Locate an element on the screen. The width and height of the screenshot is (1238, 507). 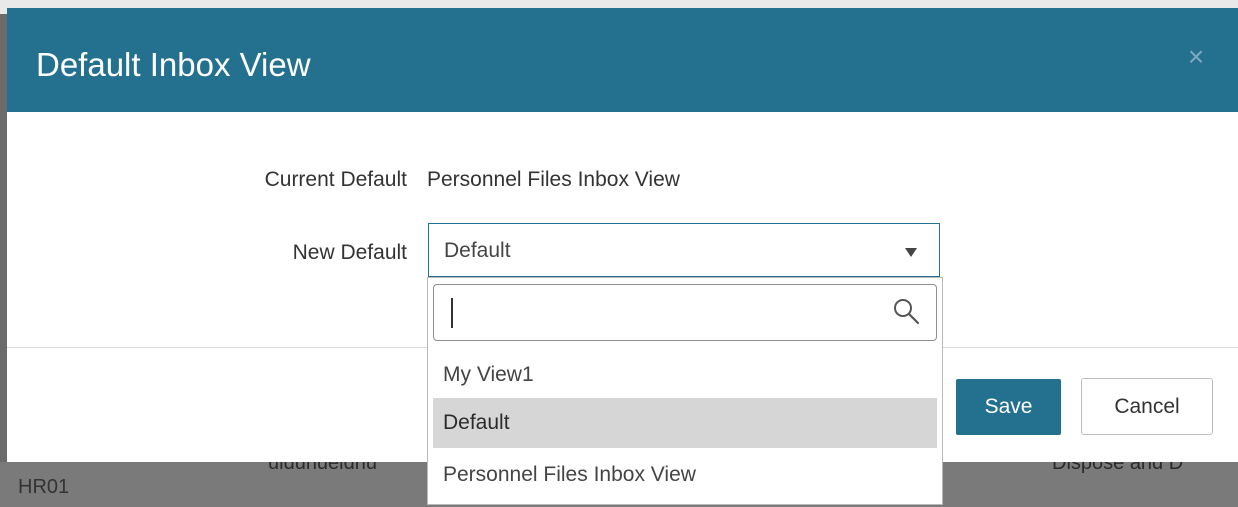
background-row-code: HR01 is located at coordinates (44, 487).